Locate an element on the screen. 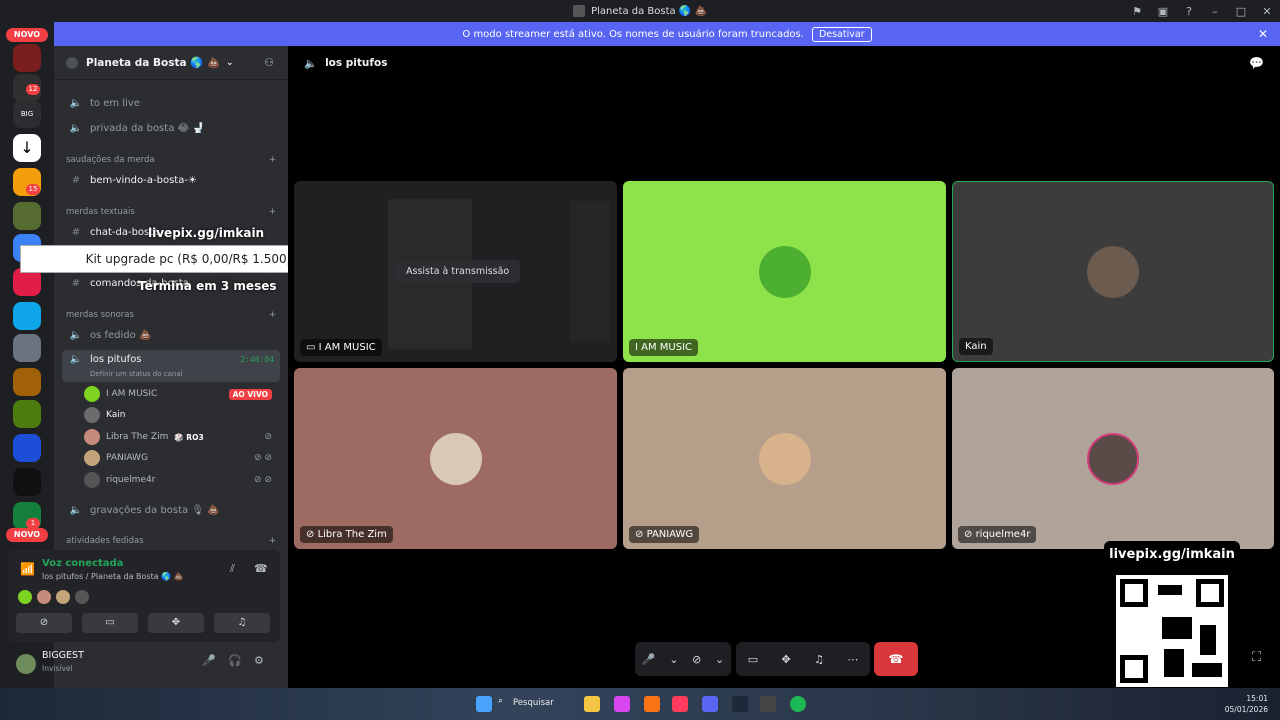  fullscreen-icon: ⛶ is located at coordinates (1256, 657).